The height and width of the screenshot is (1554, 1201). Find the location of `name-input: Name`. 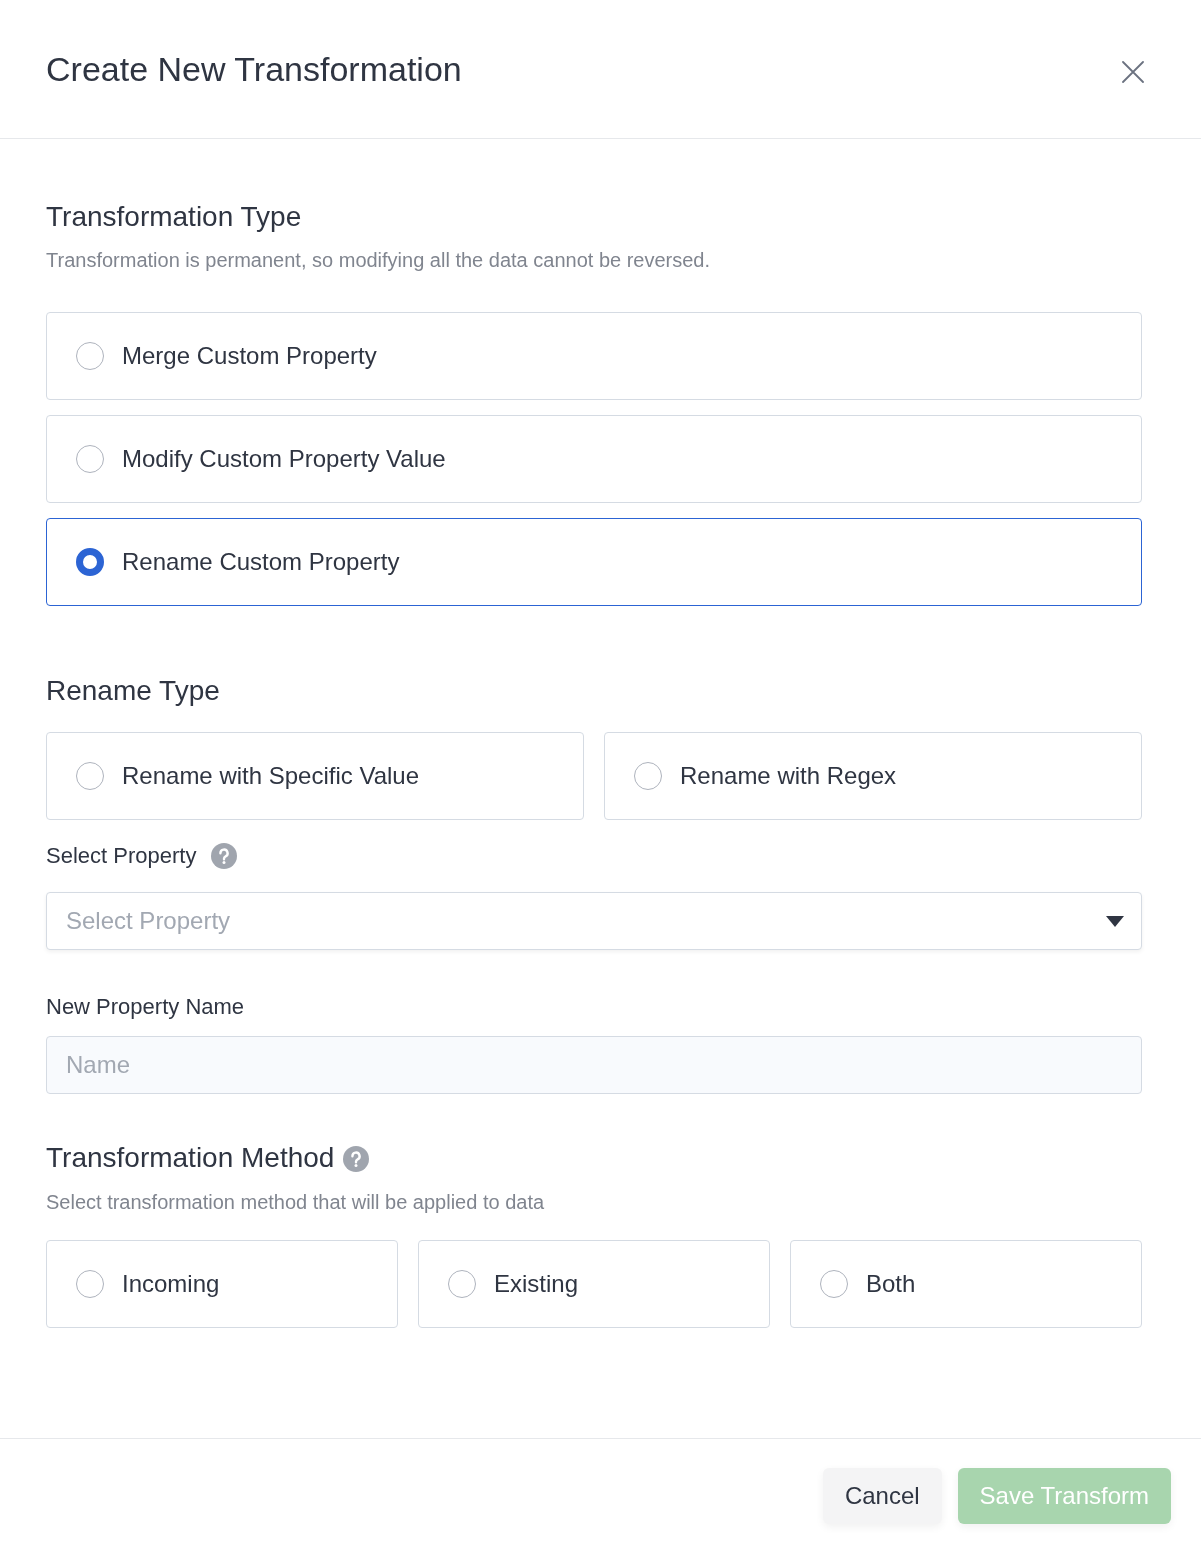

name-input: Name is located at coordinates (594, 1065).